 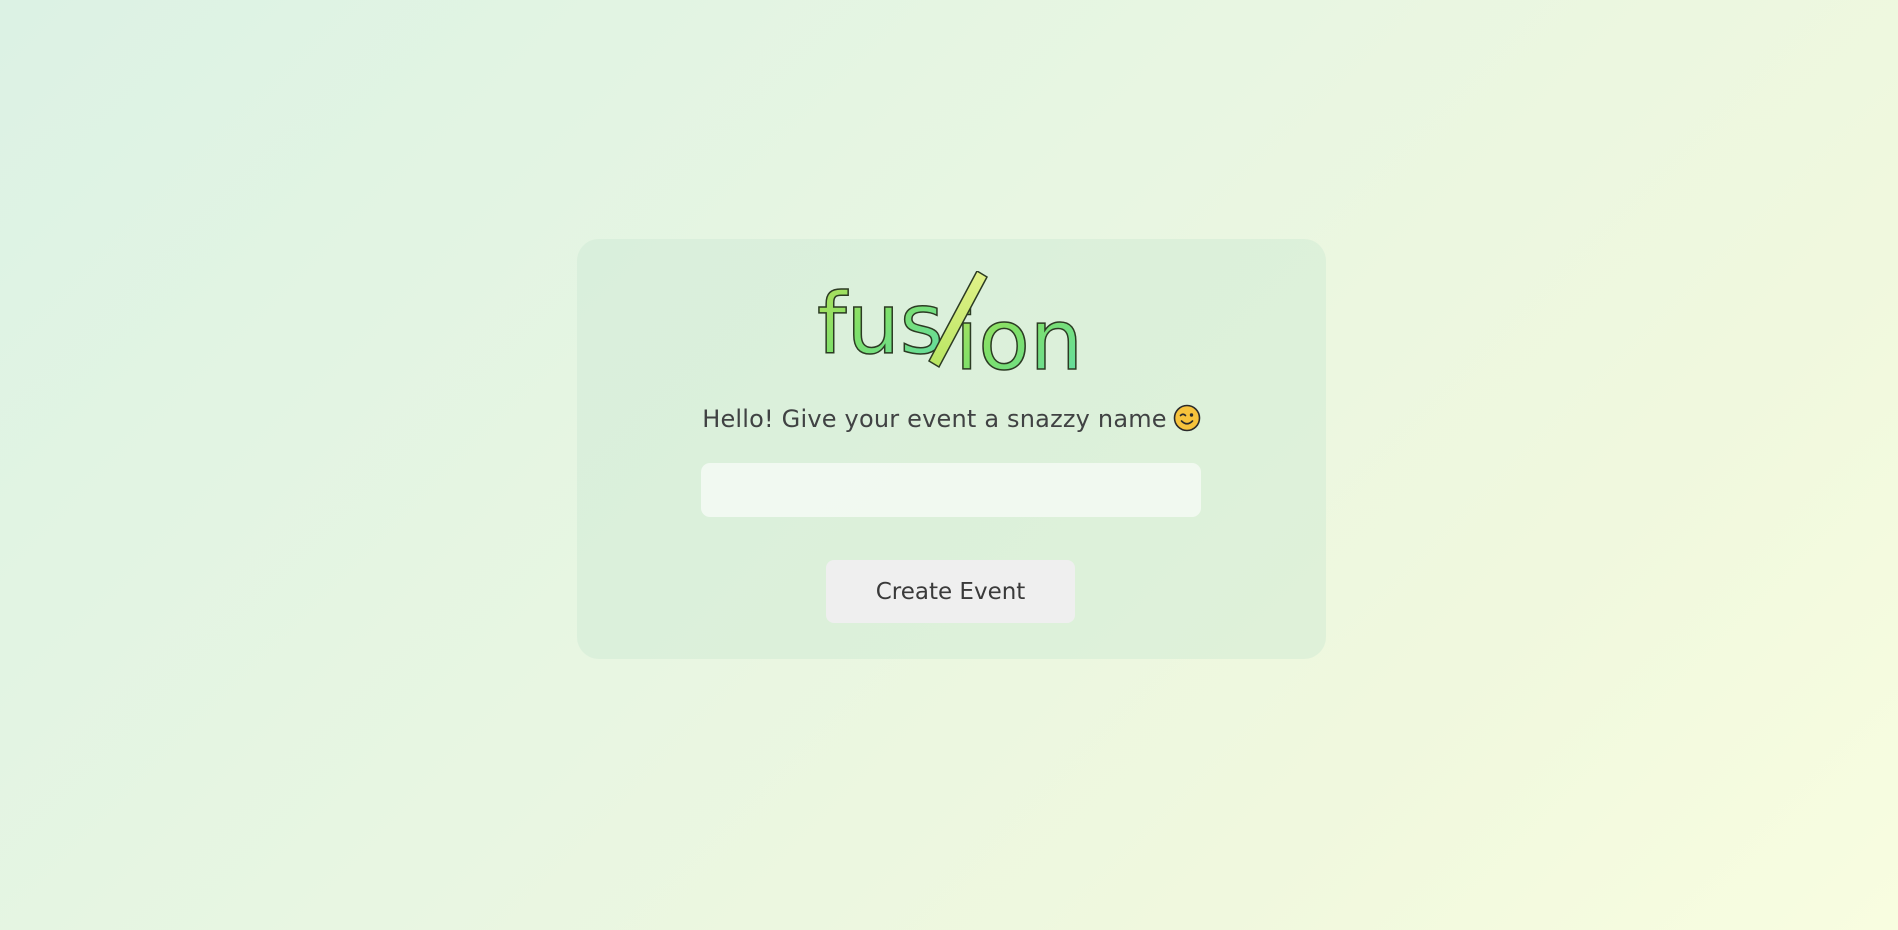 What do you see at coordinates (880, 324) in the screenshot?
I see `logo-text-left: fus` at bounding box center [880, 324].